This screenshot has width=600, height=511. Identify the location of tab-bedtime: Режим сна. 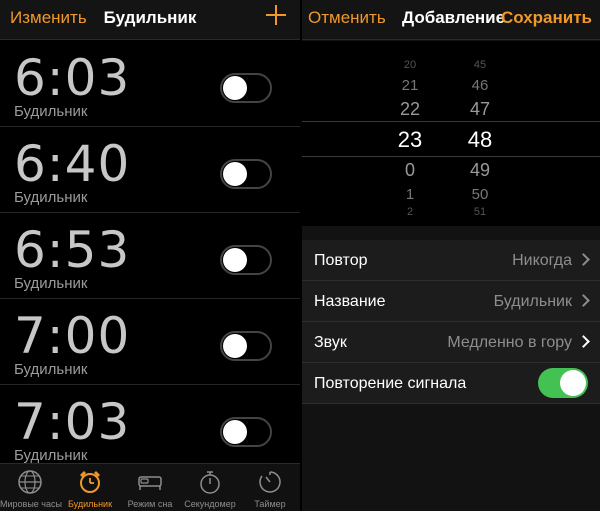
(150, 487).